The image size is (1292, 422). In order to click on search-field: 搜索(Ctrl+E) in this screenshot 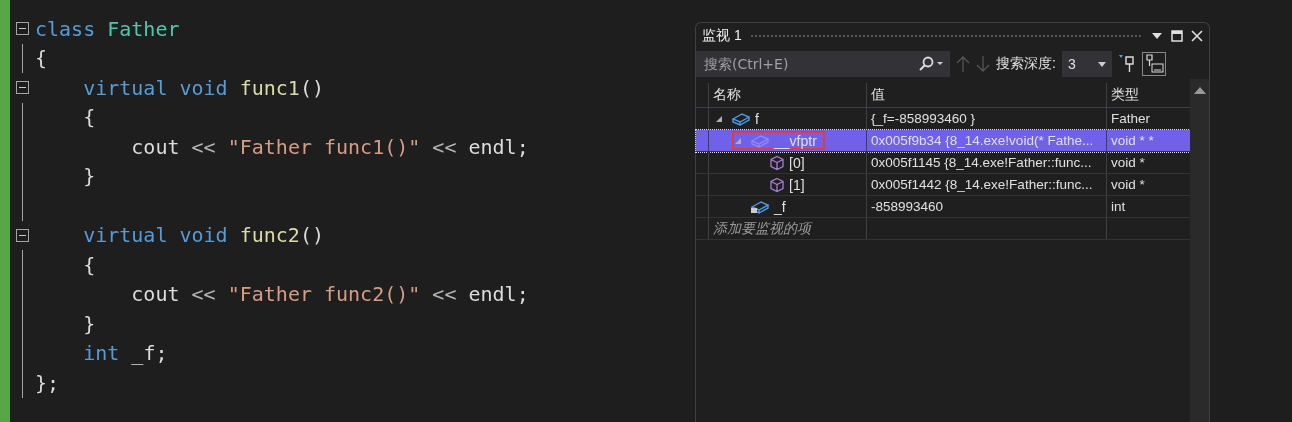, I will do `click(823, 64)`.